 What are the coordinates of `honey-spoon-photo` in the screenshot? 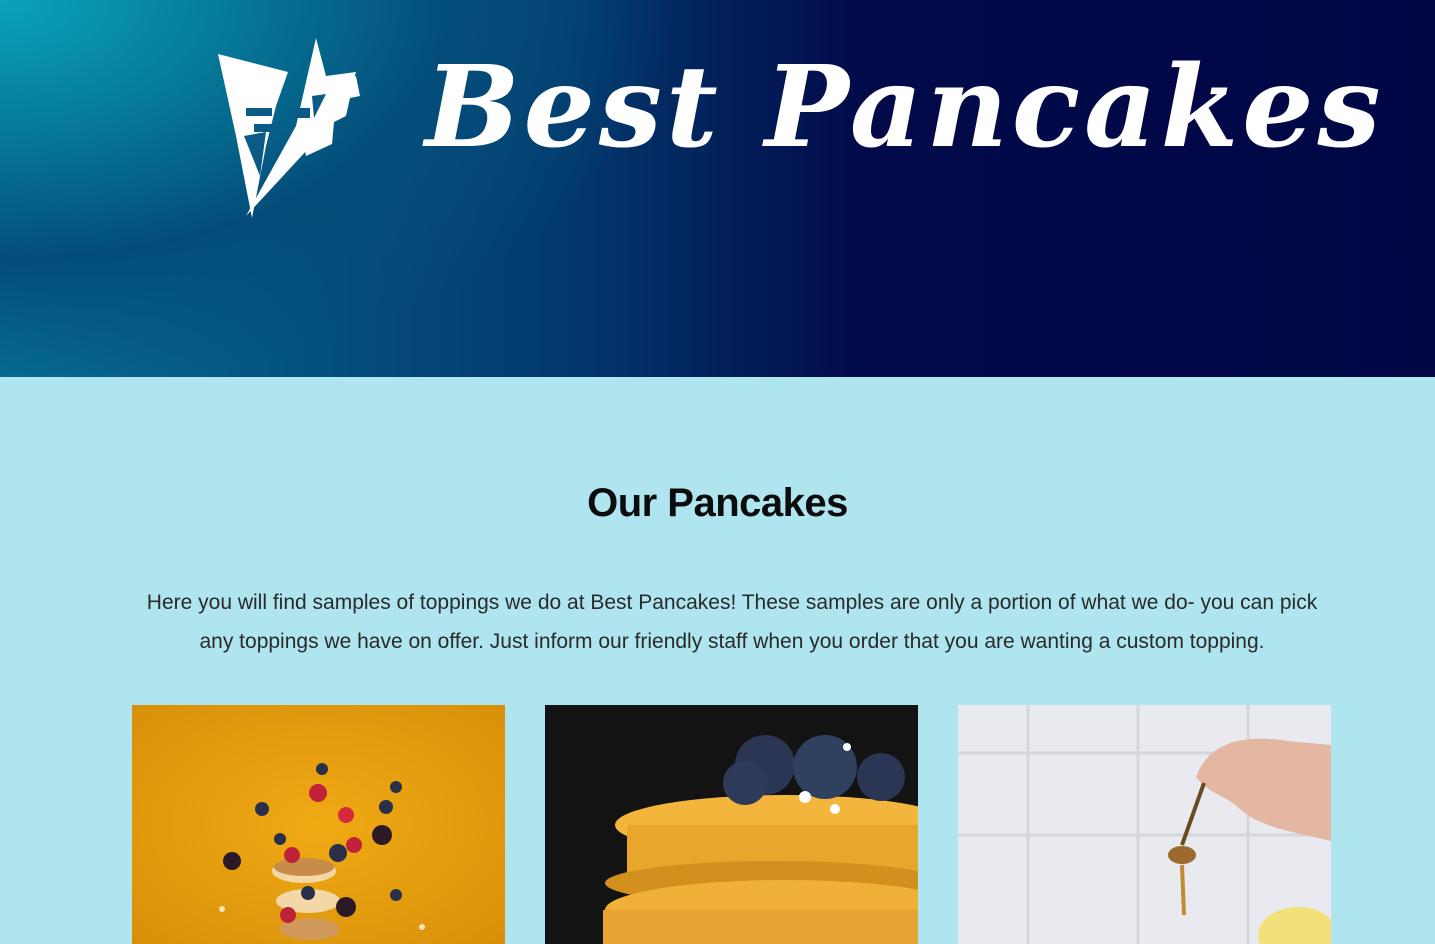 It's located at (1144, 824).